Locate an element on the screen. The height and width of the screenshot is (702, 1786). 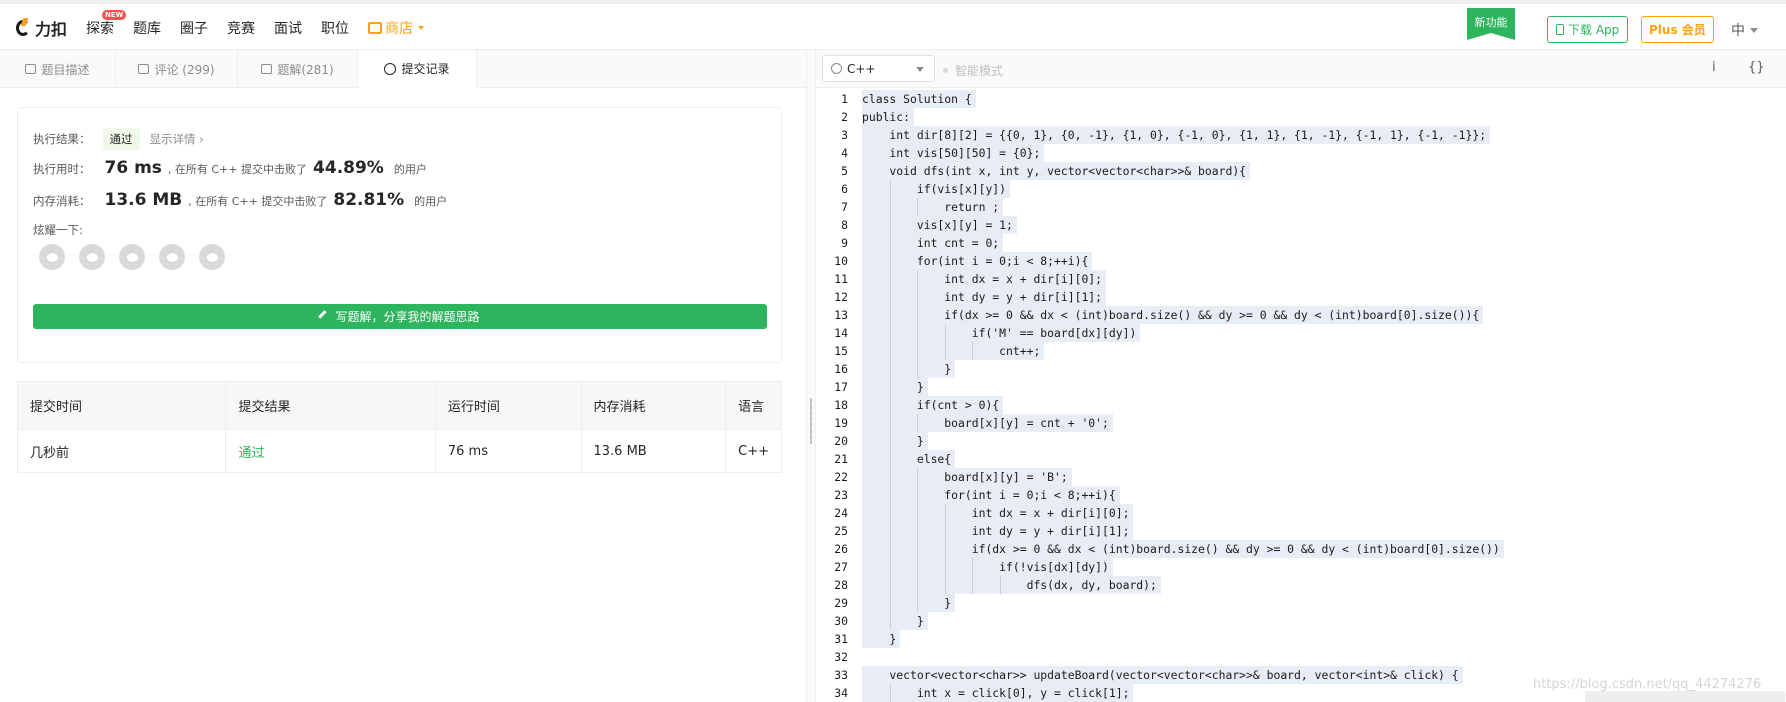
panel-splitter is located at coordinates (811, 376).